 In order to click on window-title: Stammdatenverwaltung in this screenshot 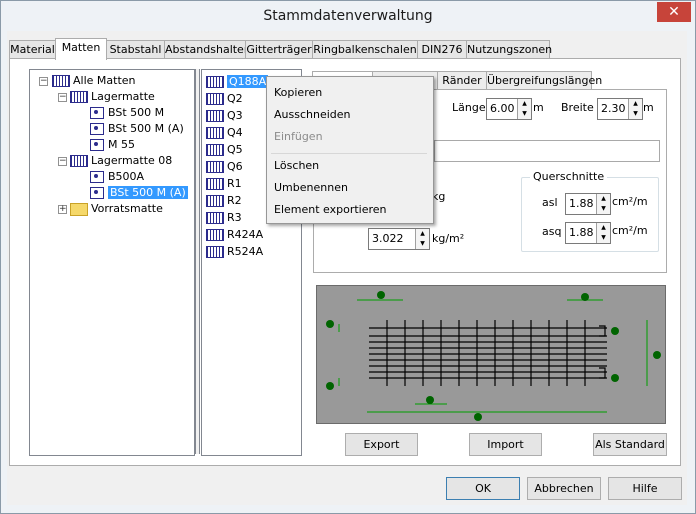, I will do `click(348, 16)`.